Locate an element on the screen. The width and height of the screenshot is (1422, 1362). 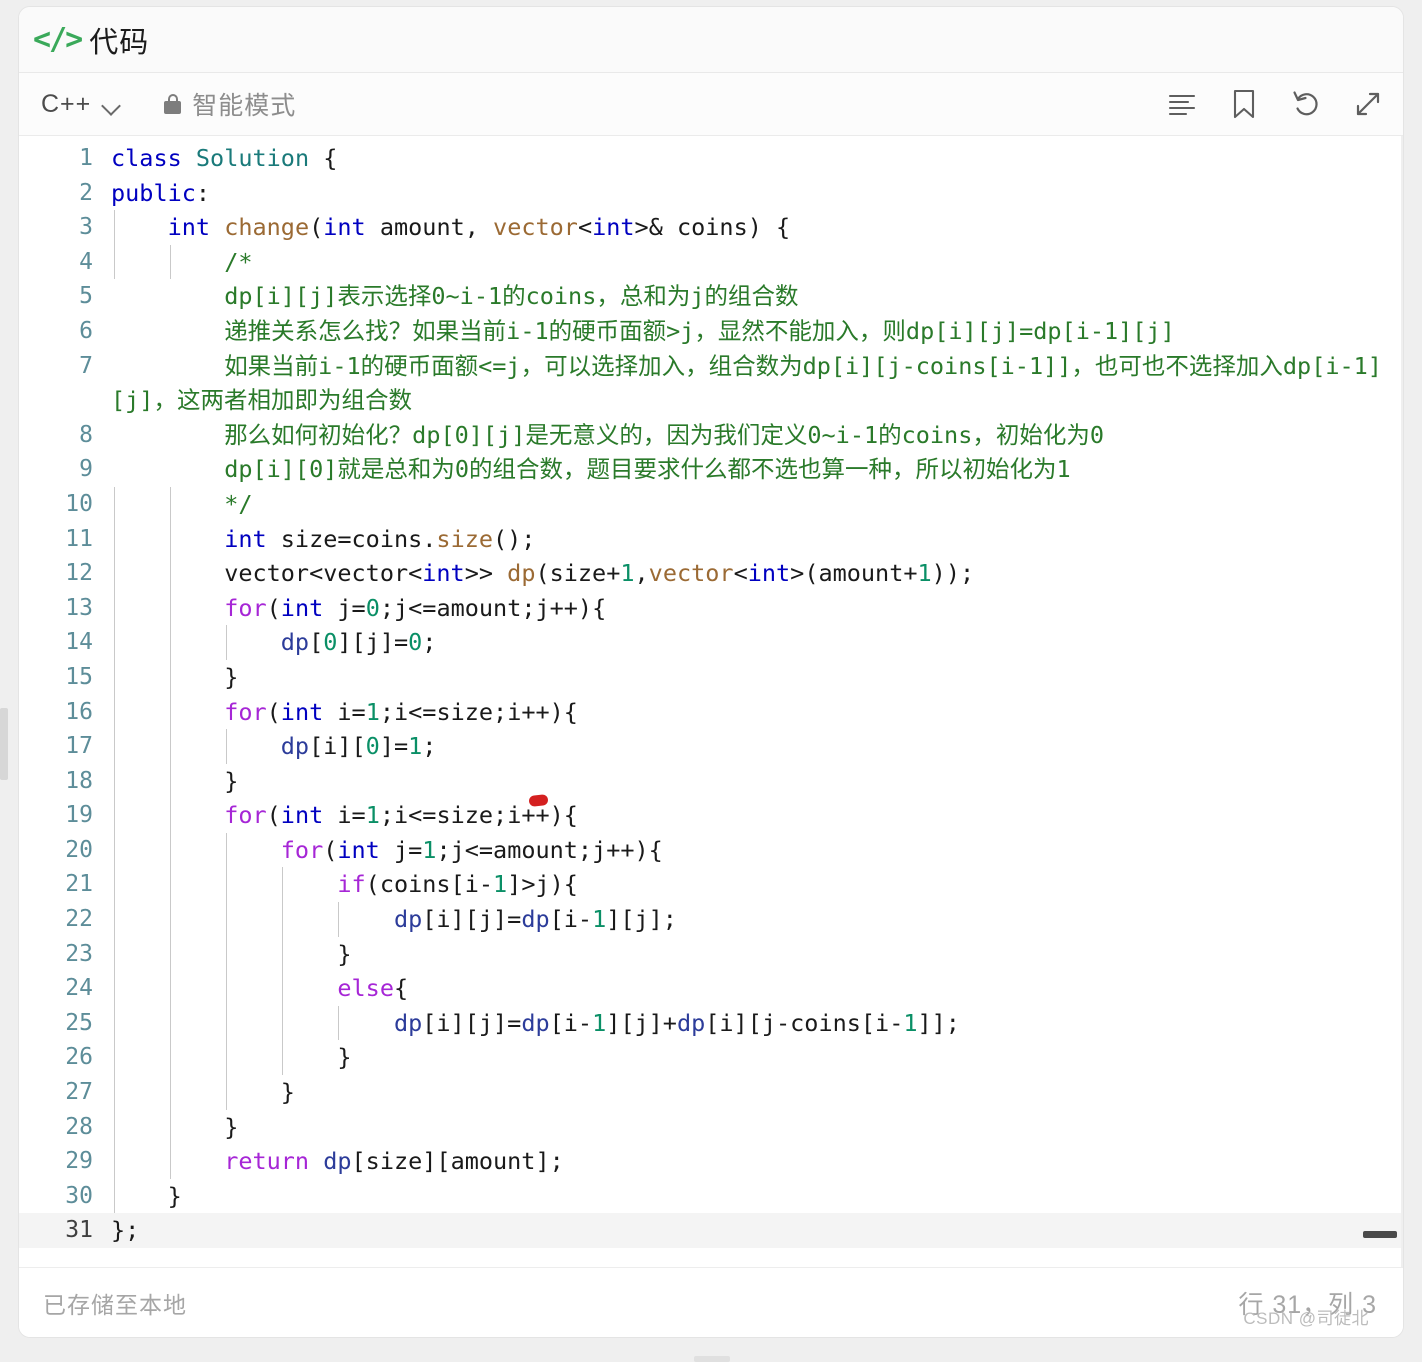
line-number: 12 is located at coordinates (79, 573).